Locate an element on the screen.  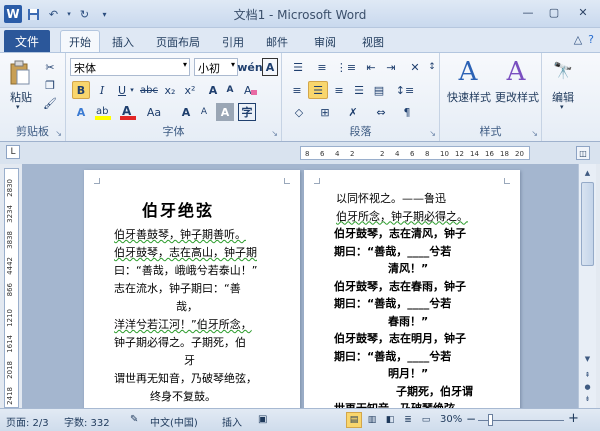
font-name-select: 宋体 ▾ is located at coordinates (130, 67).